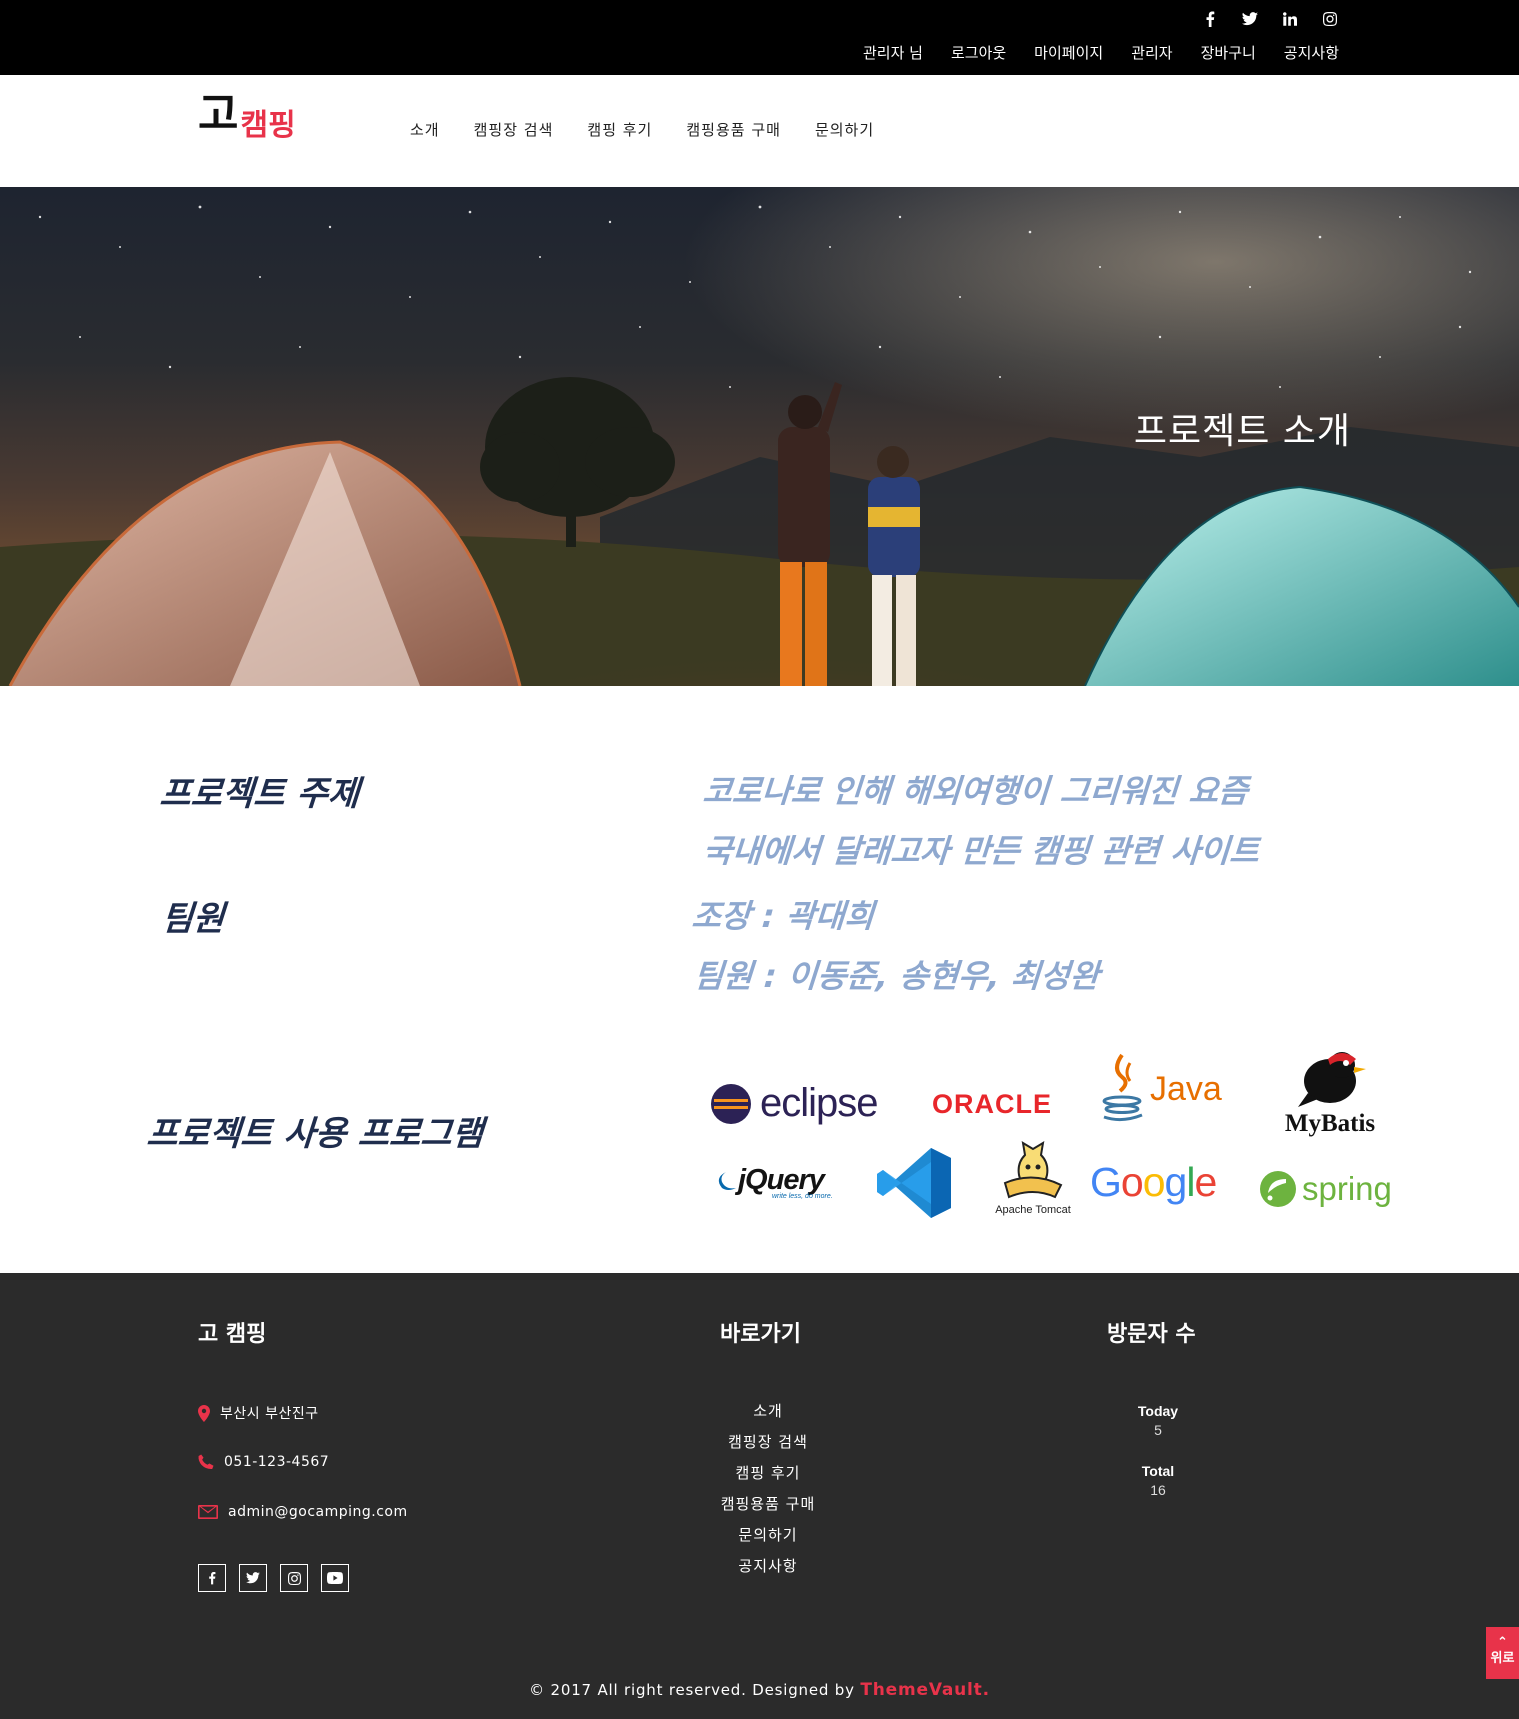 The image size is (1519, 1719). What do you see at coordinates (768, 1504) in the screenshot?
I see `footer-link-shop: 캠핑용품 구매` at bounding box center [768, 1504].